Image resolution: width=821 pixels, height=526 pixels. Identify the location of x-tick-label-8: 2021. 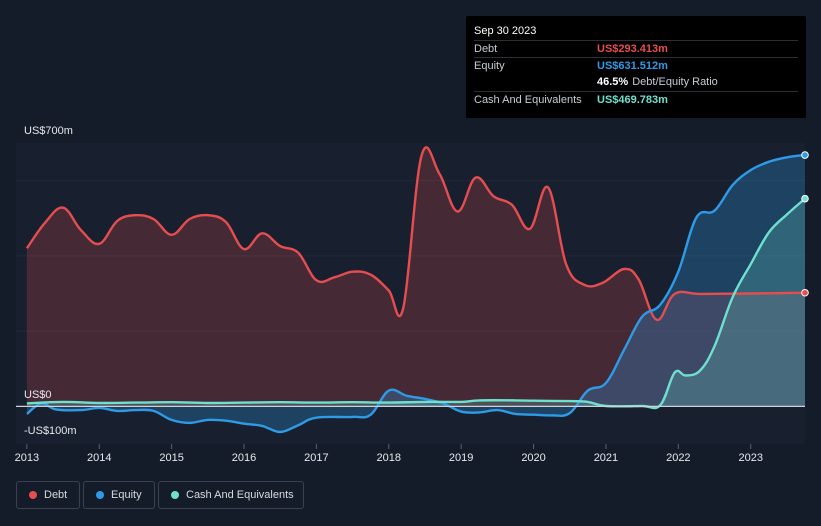
(606, 458).